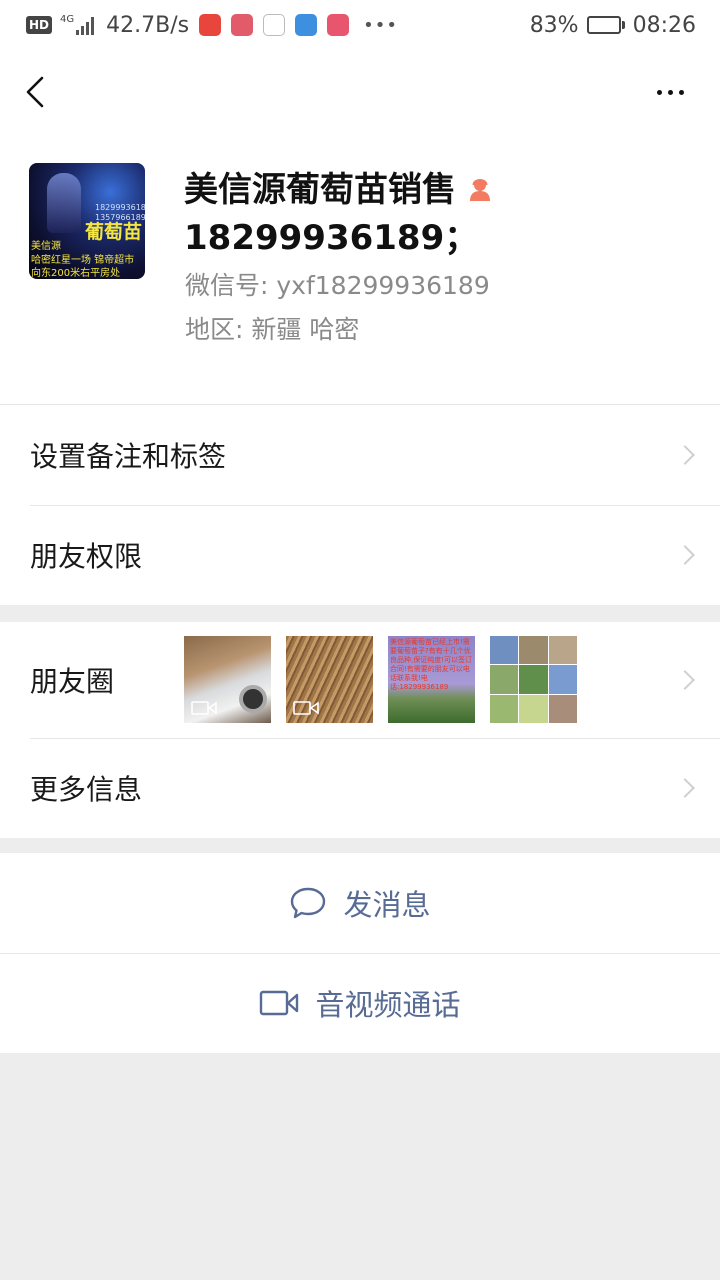 This screenshot has width=720, height=1280. What do you see at coordinates (380, 25) in the screenshot?
I see `more-notifications-icon: •••` at bounding box center [380, 25].